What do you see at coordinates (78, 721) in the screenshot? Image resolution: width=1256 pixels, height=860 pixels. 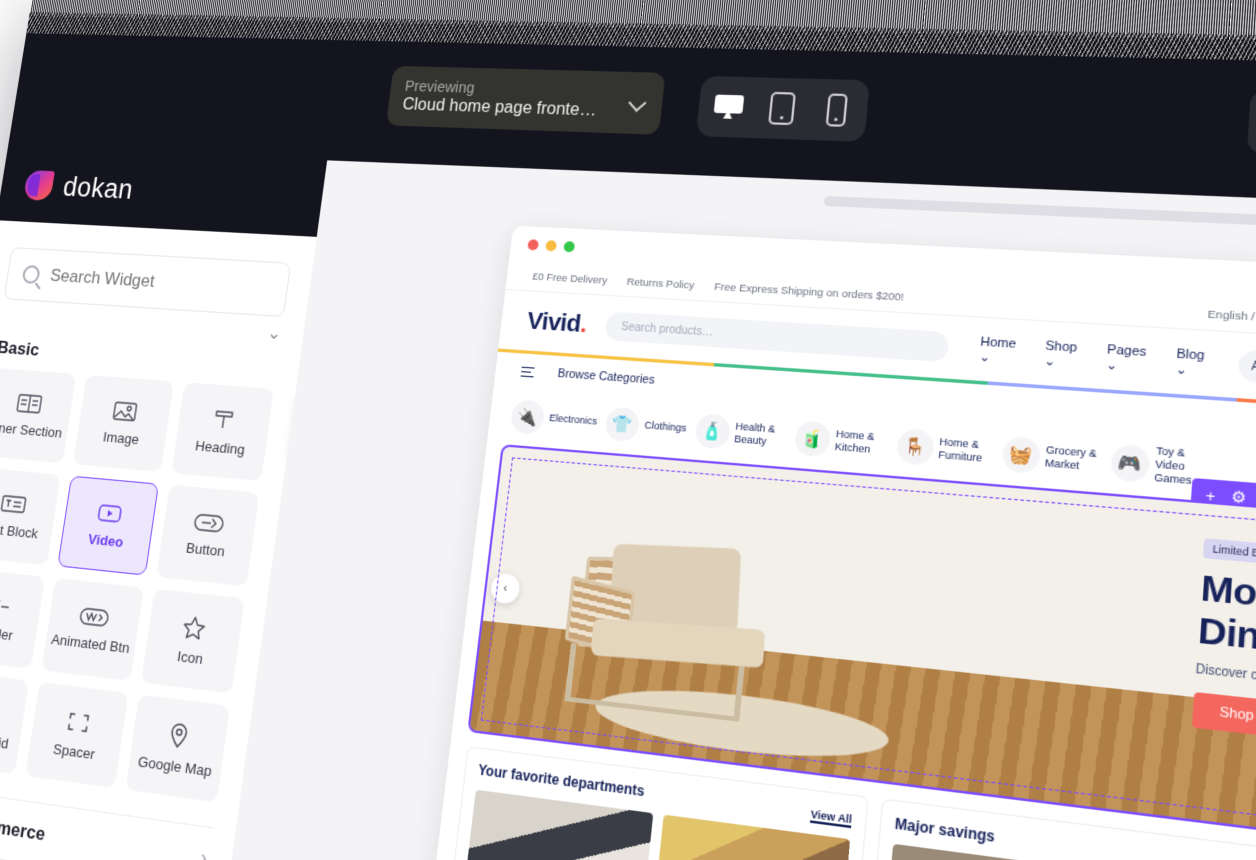 I see `spacer-icon` at bounding box center [78, 721].